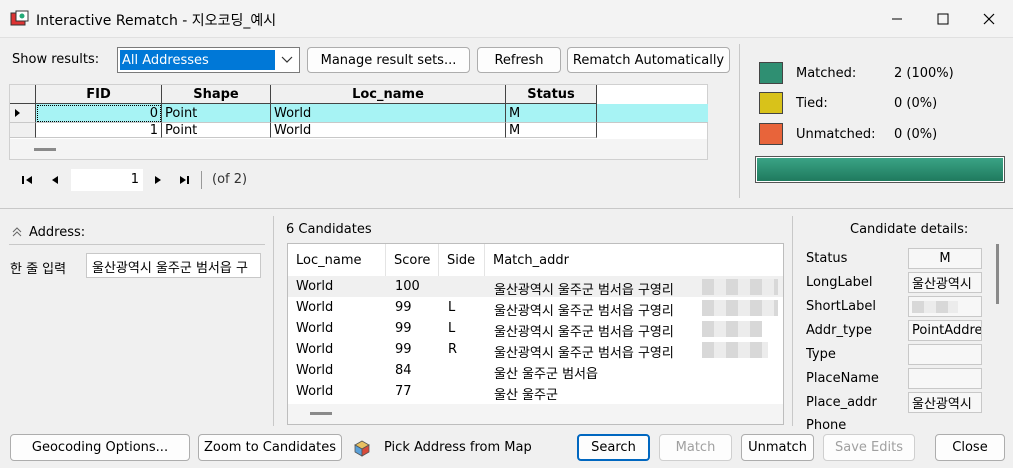 The width and height of the screenshot is (1013, 468). I want to click on details-title: Candidate details:, so click(909, 229).